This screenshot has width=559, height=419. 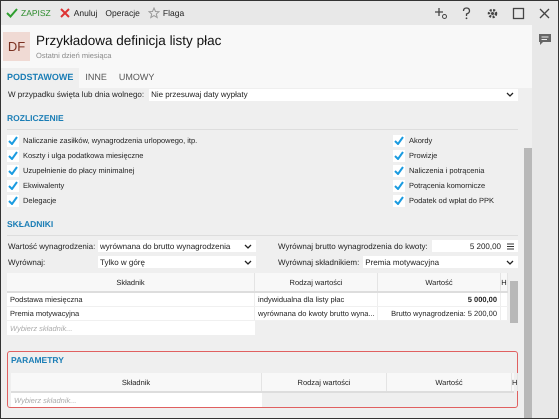 What do you see at coordinates (27, 262) in the screenshot?
I see `field-label: Wyrównaj:` at bounding box center [27, 262].